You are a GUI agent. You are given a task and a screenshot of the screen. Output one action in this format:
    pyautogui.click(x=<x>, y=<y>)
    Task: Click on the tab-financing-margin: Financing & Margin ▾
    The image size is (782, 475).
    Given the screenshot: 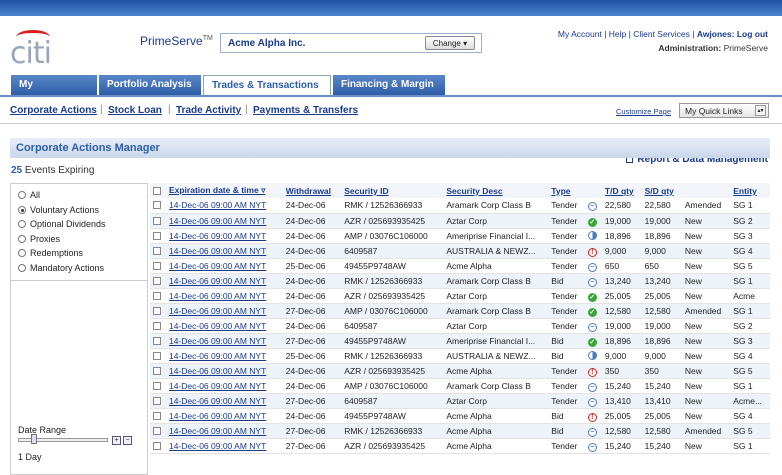 What is the action you would take?
    pyautogui.click(x=389, y=92)
    